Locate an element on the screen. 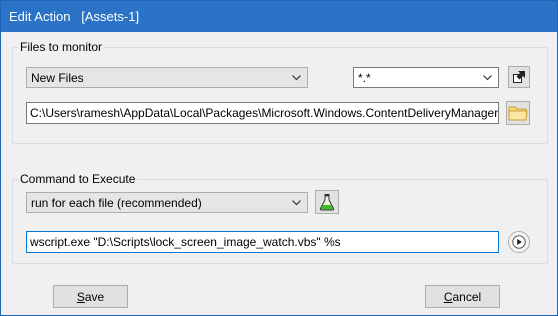 Image resolution: width=558 pixels, height=316 pixels. save-button: Save is located at coordinates (90, 296).